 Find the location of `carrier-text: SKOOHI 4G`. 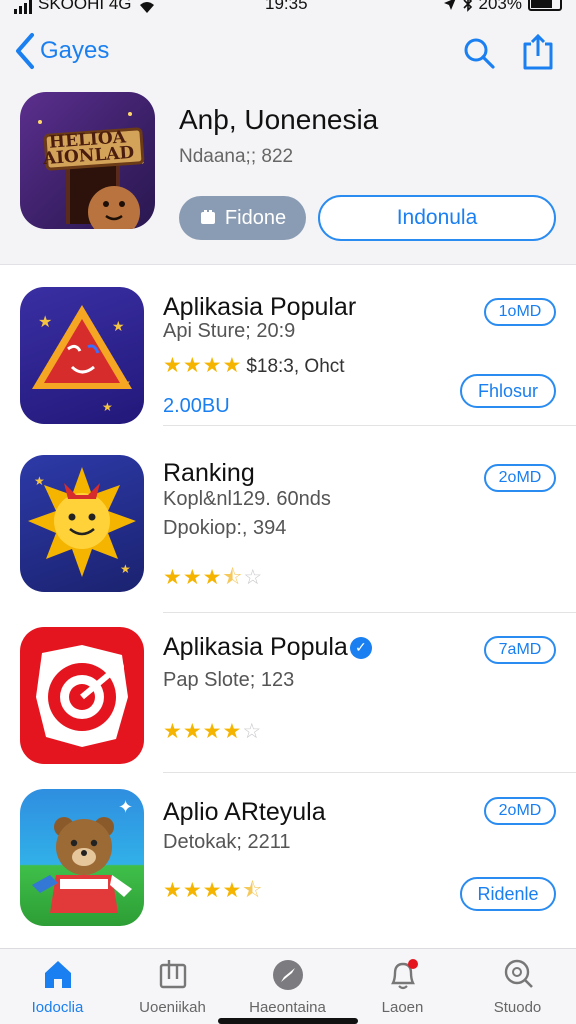

carrier-text: SKOOHI 4G is located at coordinates (85, 6).